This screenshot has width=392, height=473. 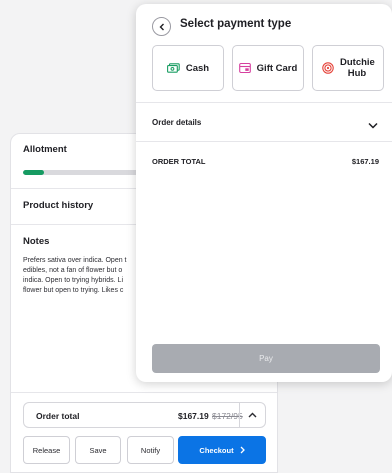 I want to click on payment-option-label: Gift Card, so click(x=277, y=68).